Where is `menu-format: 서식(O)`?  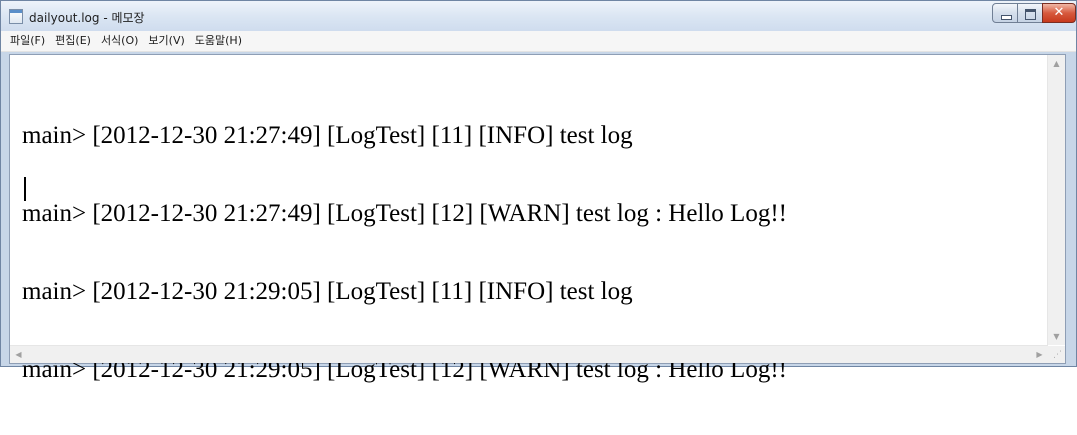 menu-format: 서식(O) is located at coordinates (119, 41).